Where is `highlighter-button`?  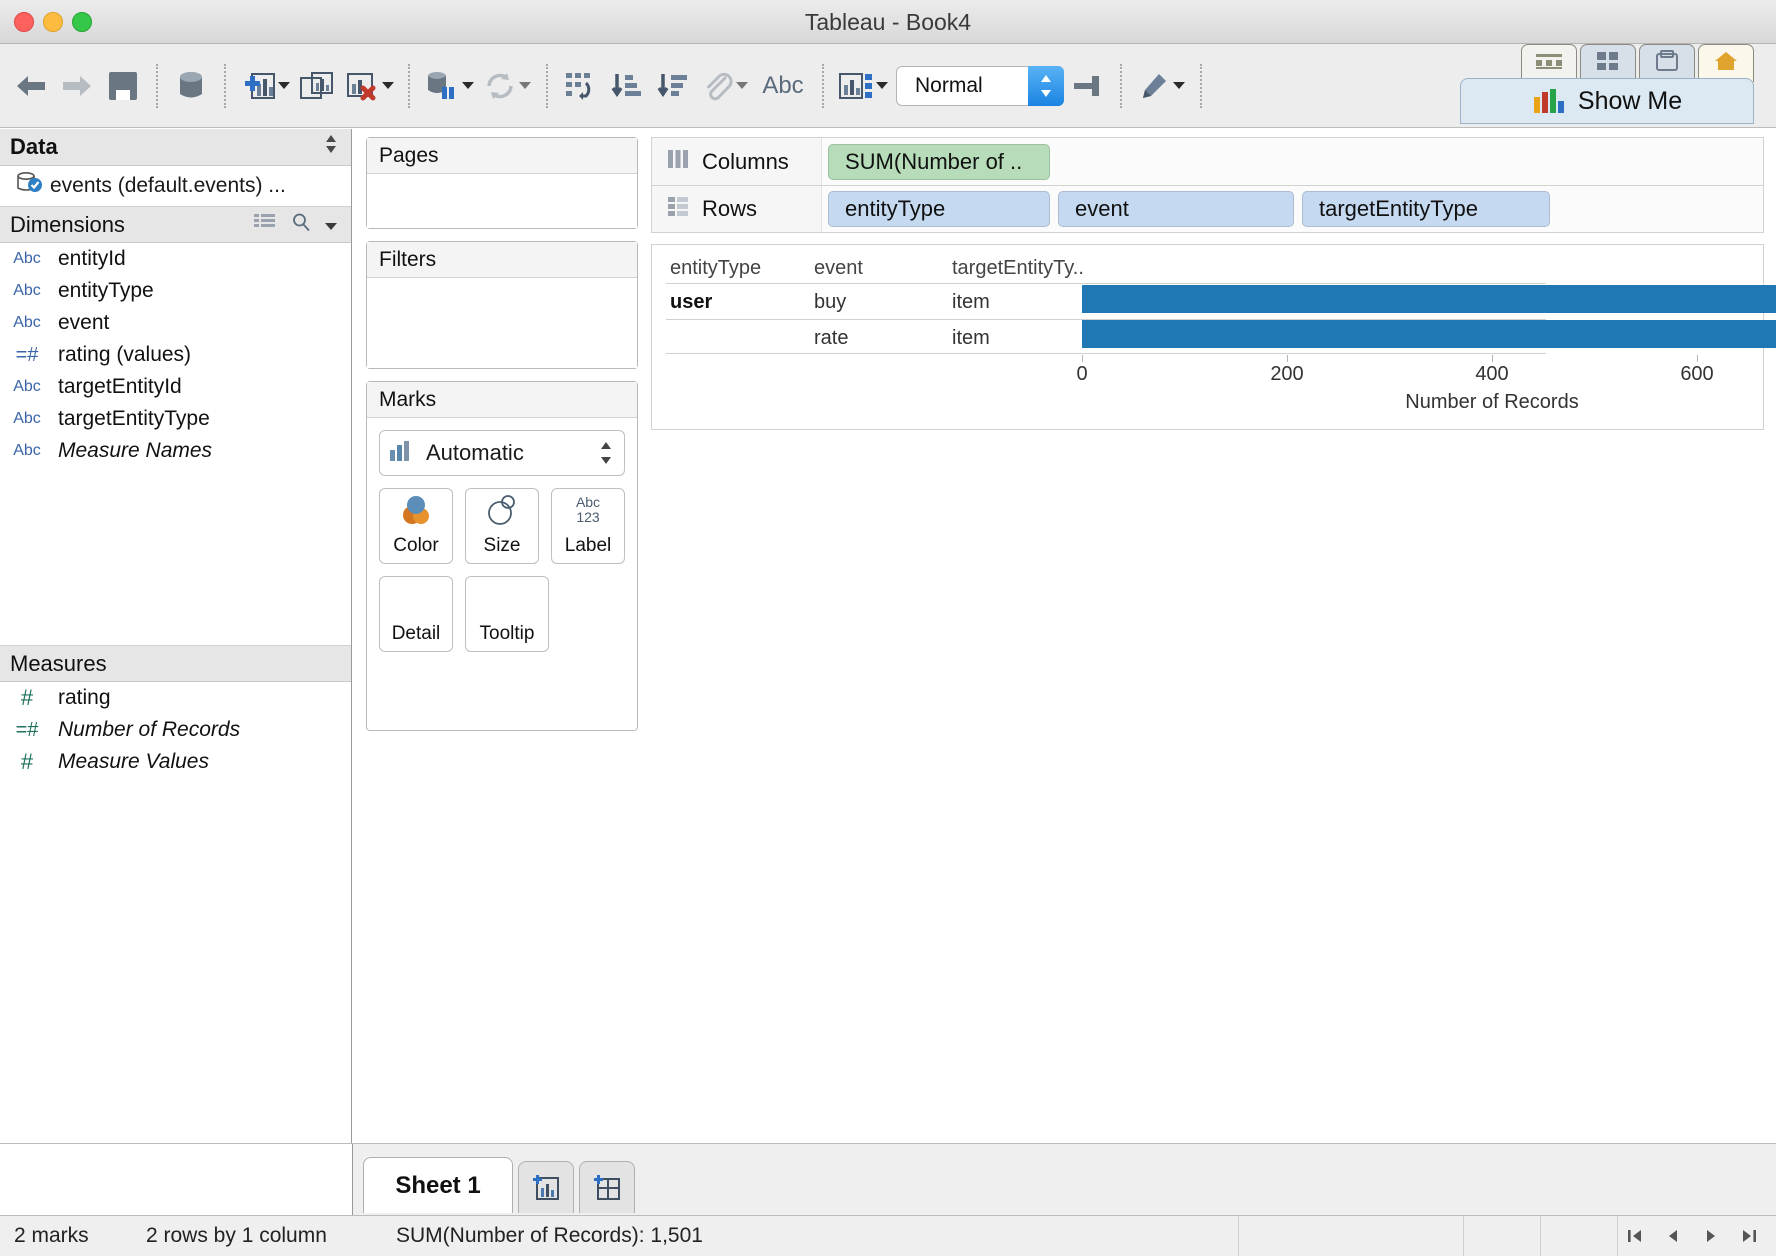
highlighter-button is located at coordinates (1161, 86).